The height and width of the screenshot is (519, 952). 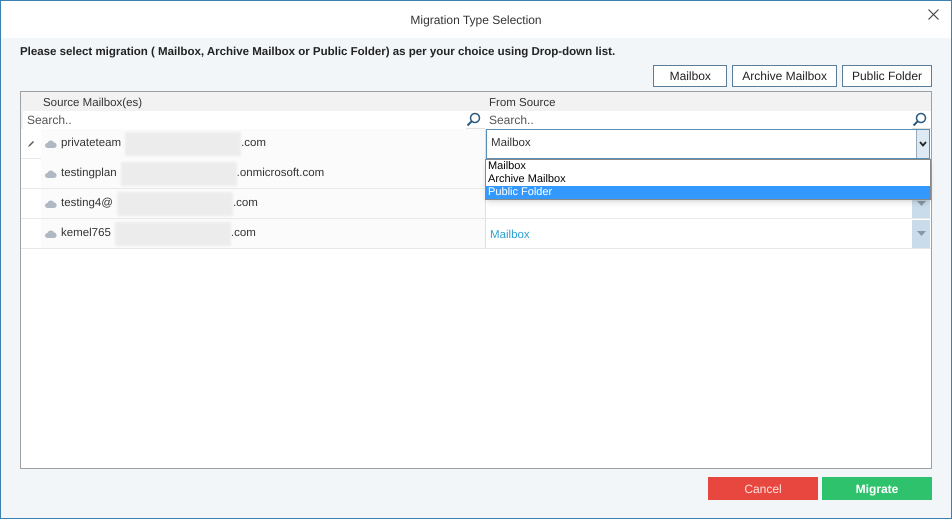 What do you see at coordinates (91, 144) in the screenshot?
I see `email-text: privateteam` at bounding box center [91, 144].